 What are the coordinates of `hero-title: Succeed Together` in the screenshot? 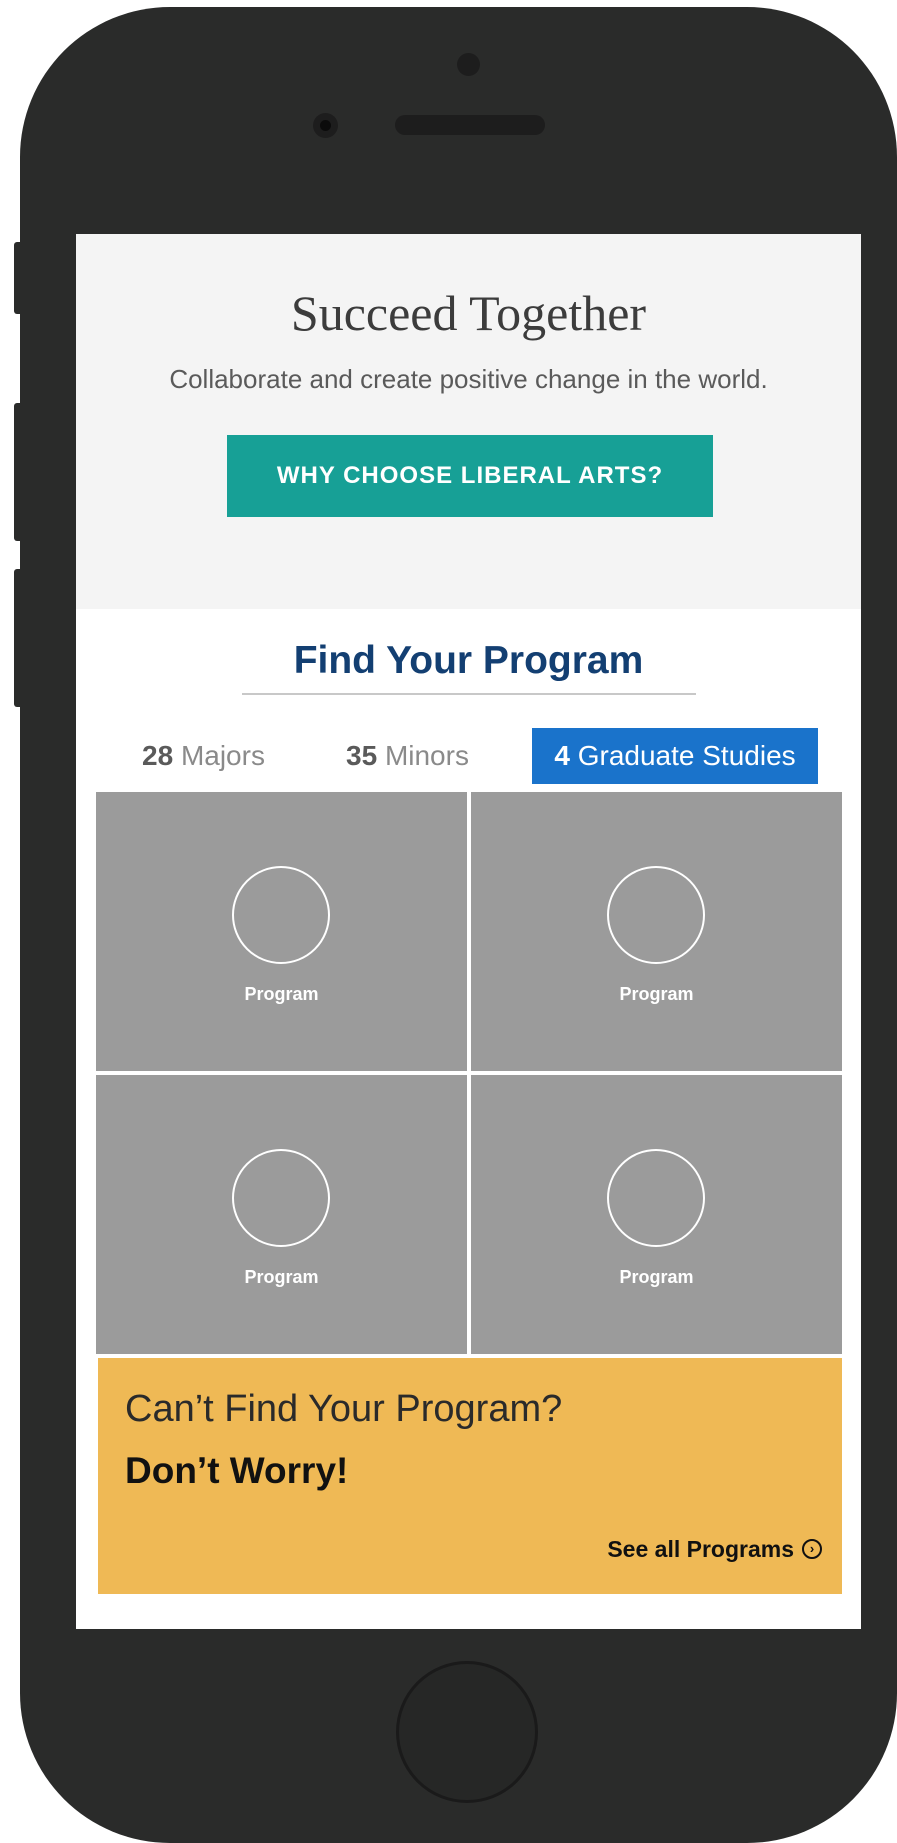 It's located at (468, 313).